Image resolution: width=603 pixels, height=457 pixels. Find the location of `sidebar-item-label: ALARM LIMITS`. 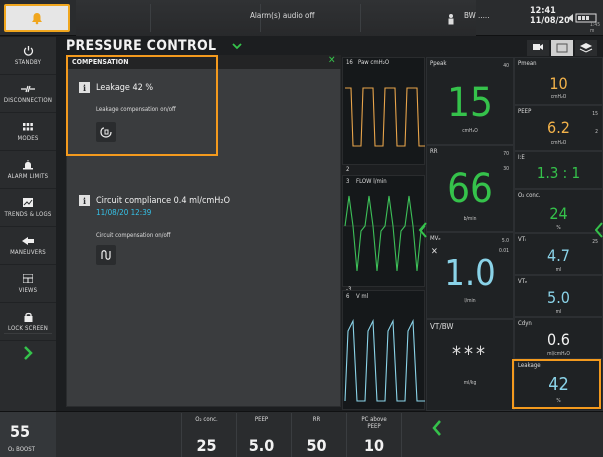

sidebar-item-label: ALARM LIMITS is located at coordinates (28, 176).